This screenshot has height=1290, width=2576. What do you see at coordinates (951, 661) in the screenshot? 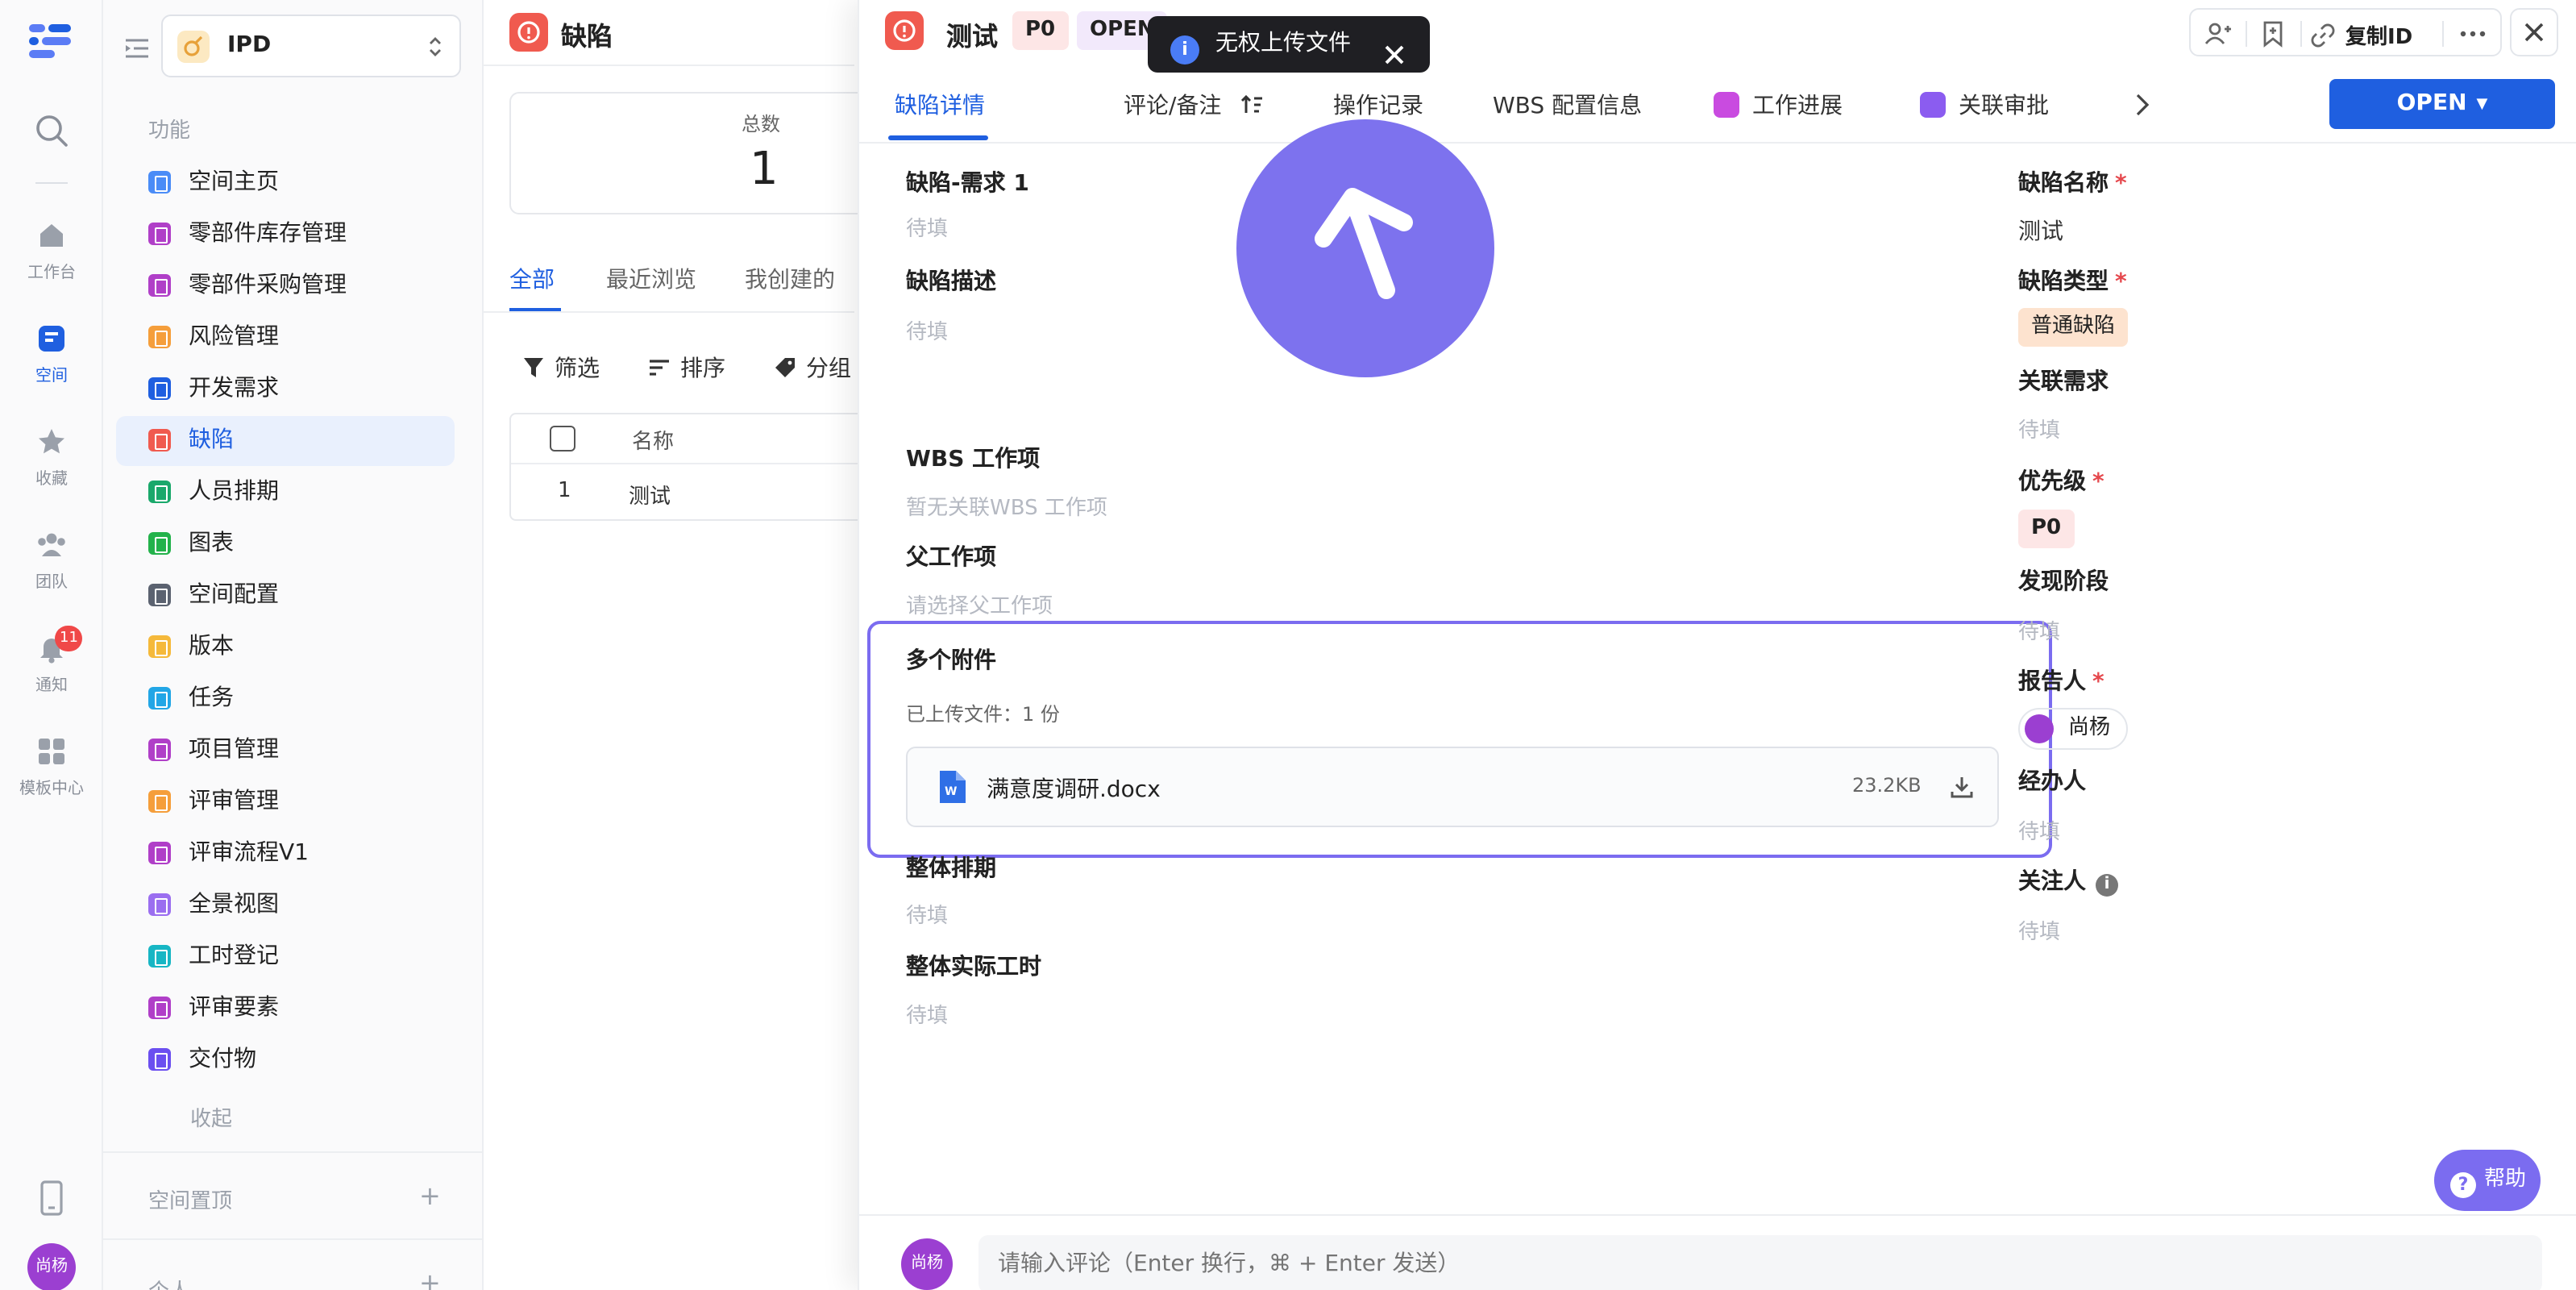
I see `attachments-label: 多个附件` at bounding box center [951, 661].